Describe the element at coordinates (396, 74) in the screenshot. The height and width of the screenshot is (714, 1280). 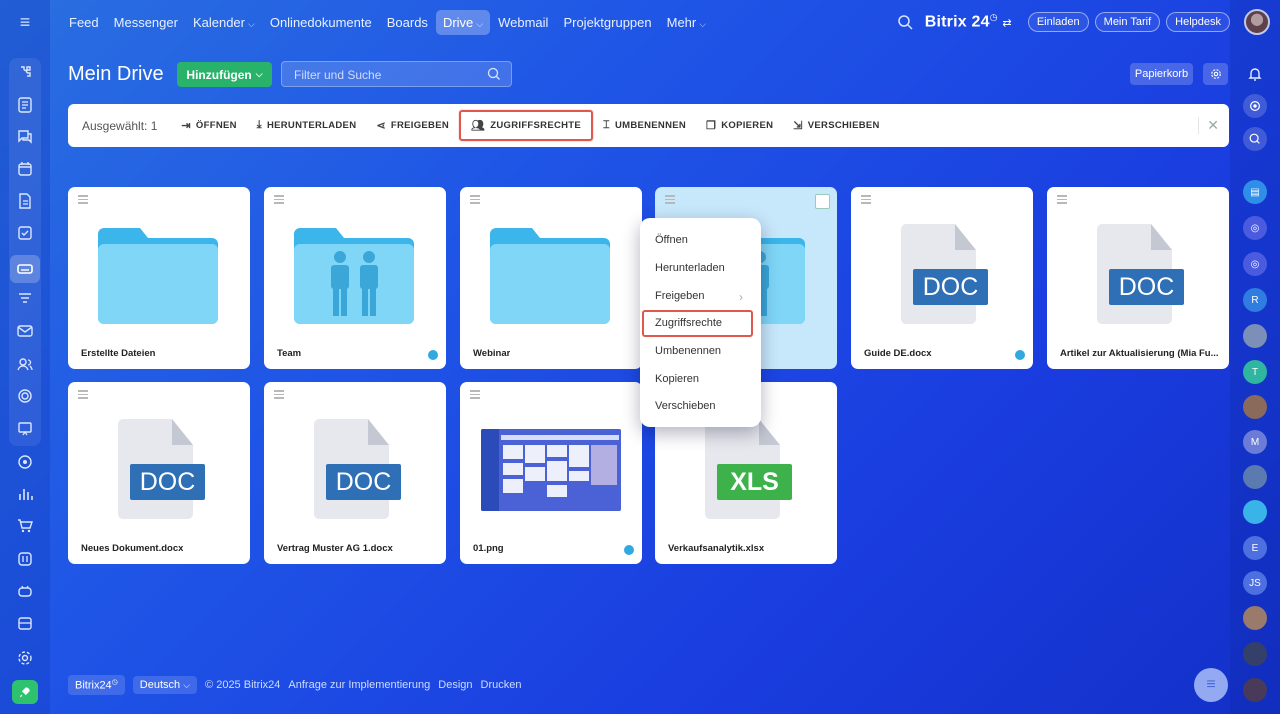
I see `filter-search-input: Filter und Suche` at that location.